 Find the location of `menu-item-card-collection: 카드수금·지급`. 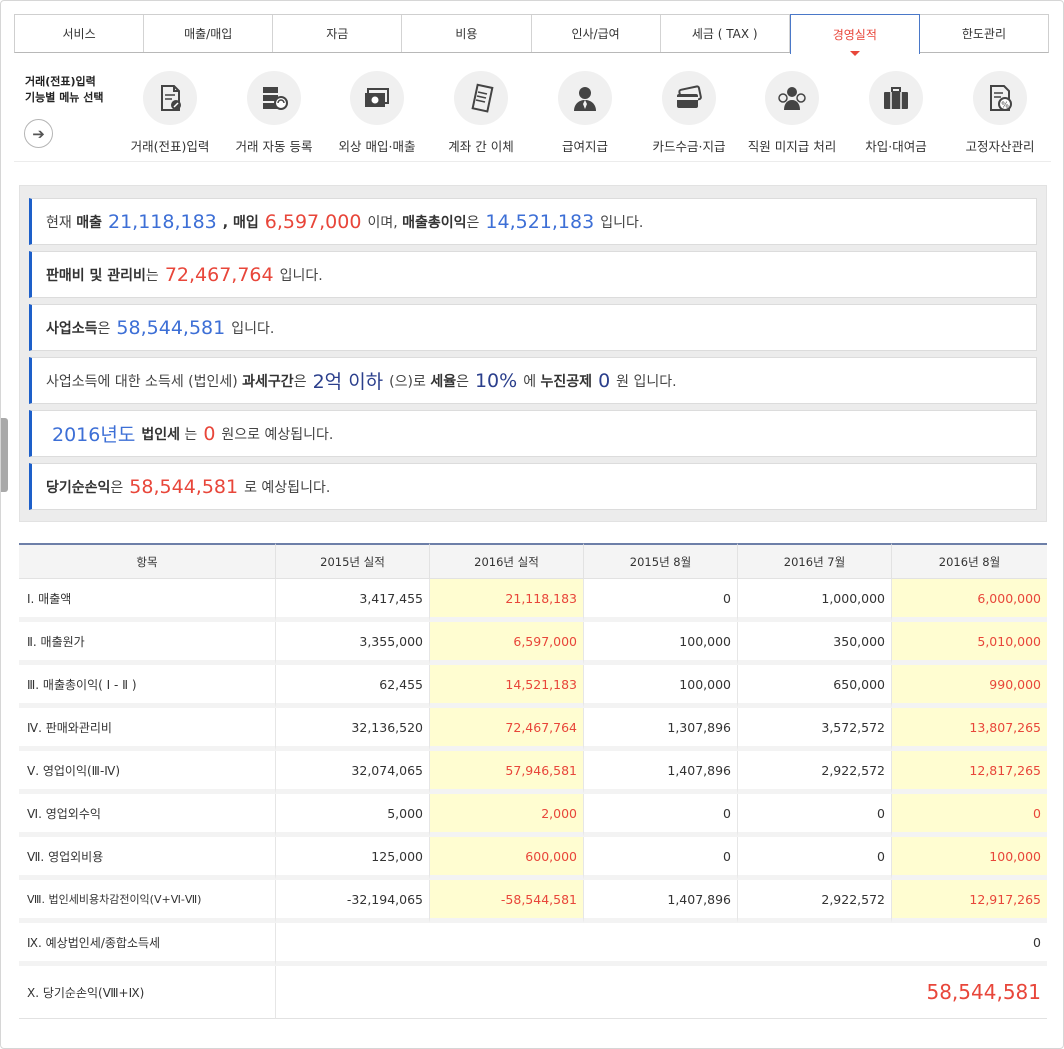

menu-item-card-collection: 카드수금·지급 is located at coordinates (689, 113).